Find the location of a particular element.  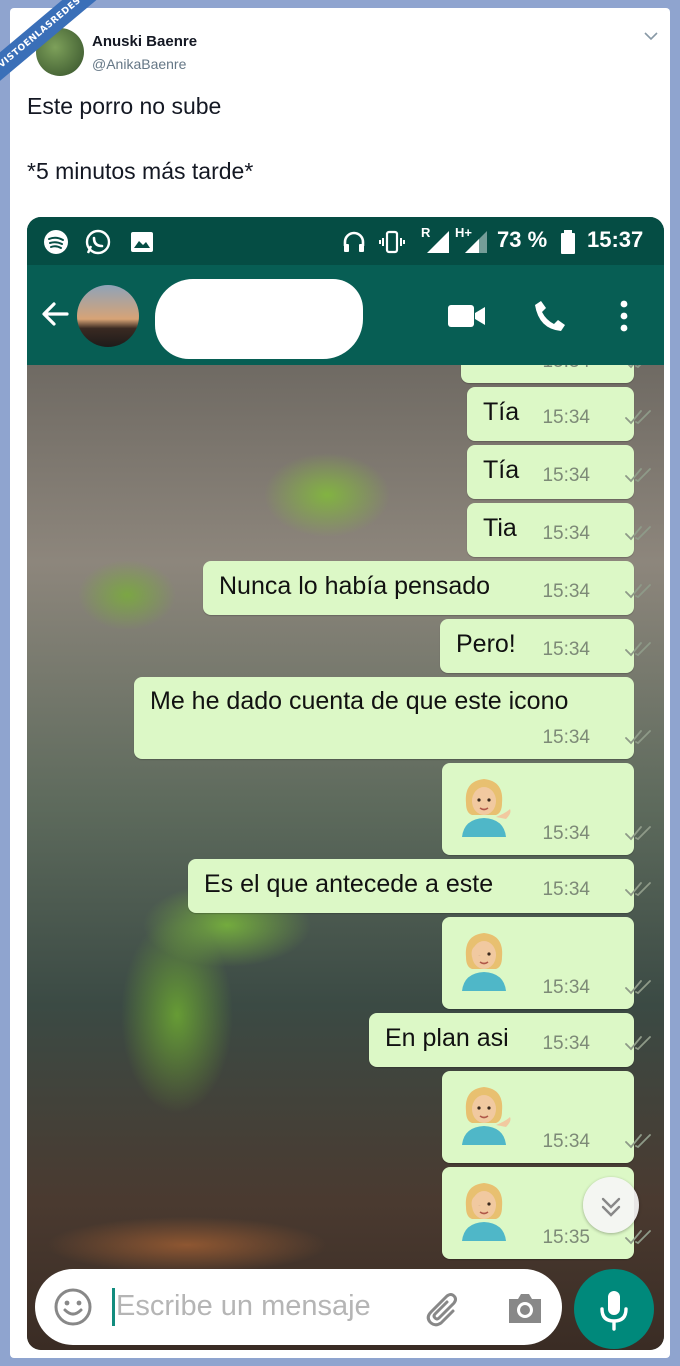

redacted-contact-name is located at coordinates (259, 319).